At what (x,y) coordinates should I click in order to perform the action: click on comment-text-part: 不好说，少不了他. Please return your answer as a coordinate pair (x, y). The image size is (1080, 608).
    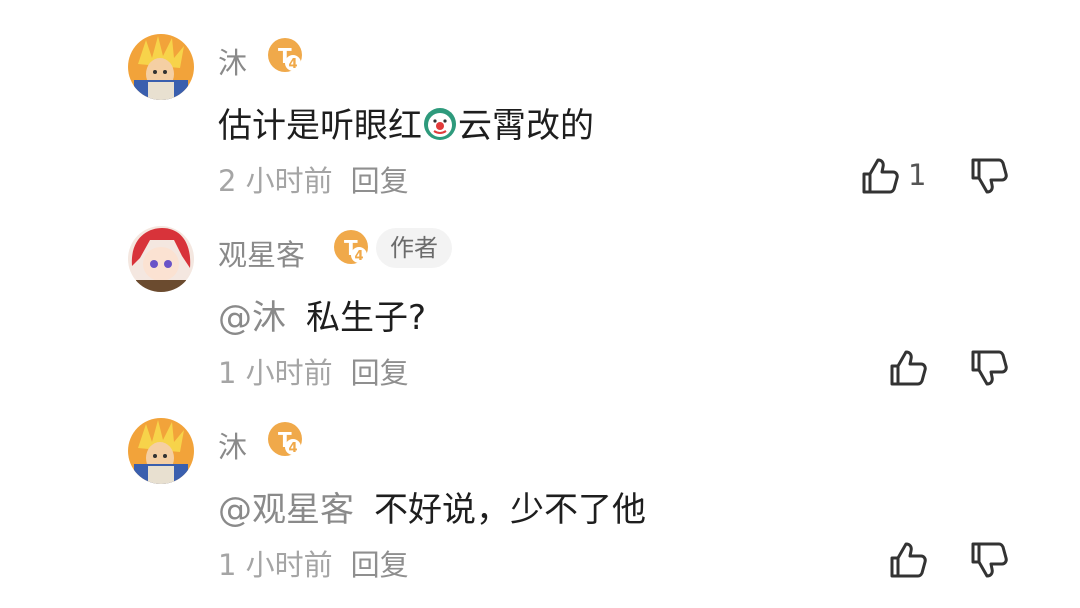
    Looking at the image, I should click on (510, 510).